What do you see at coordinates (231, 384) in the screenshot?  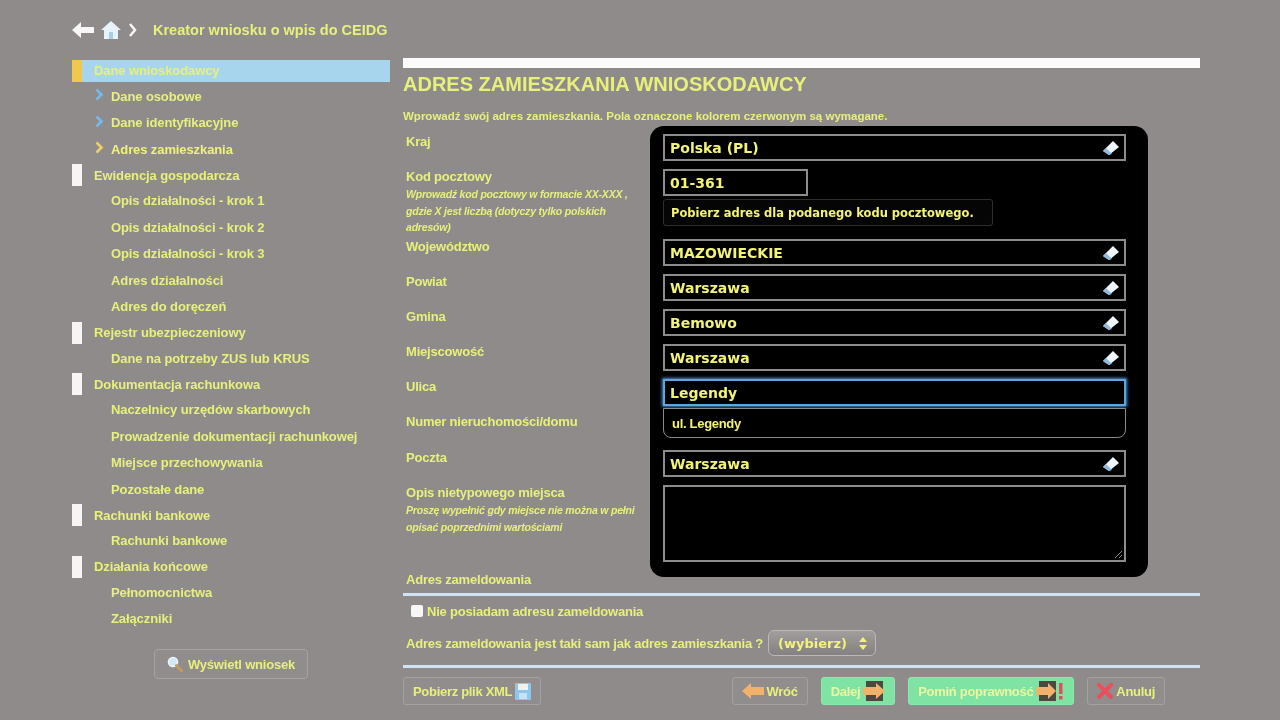 I see `sidebar-group: Dokumentacja rachunkowa` at bounding box center [231, 384].